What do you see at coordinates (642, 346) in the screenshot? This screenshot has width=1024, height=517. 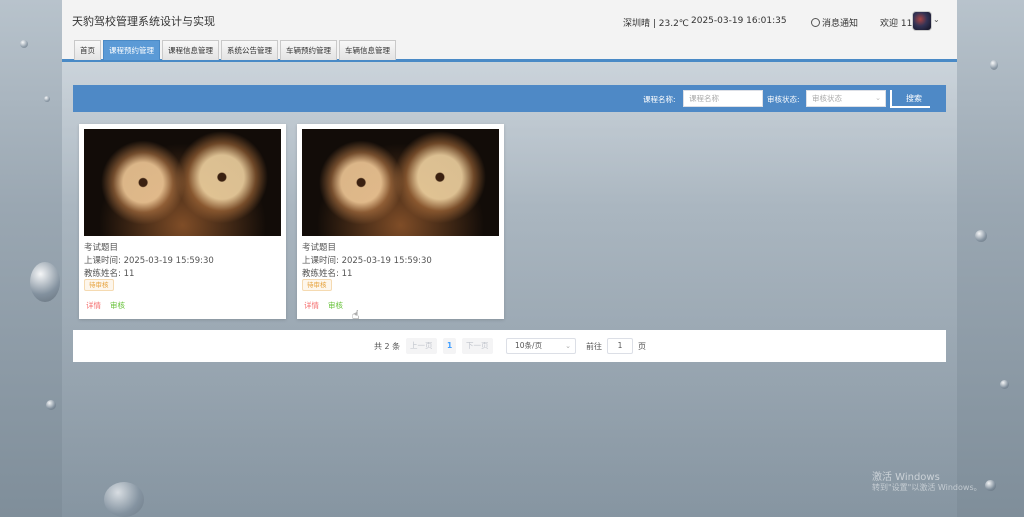 I see `page-suffix: 页` at bounding box center [642, 346].